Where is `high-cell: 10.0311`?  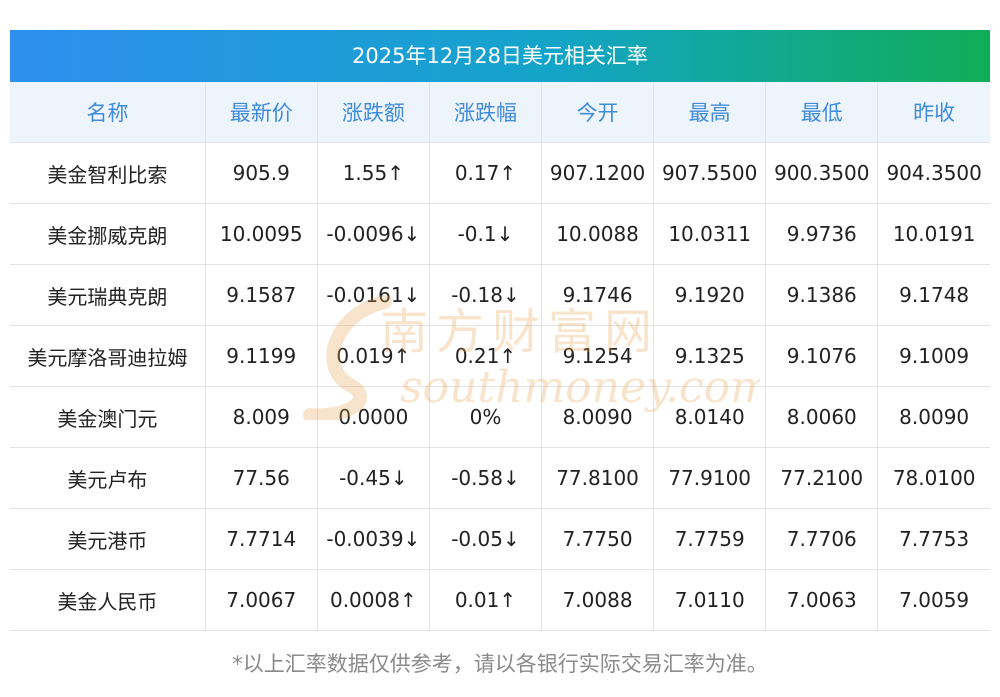 high-cell: 10.0311 is located at coordinates (710, 234).